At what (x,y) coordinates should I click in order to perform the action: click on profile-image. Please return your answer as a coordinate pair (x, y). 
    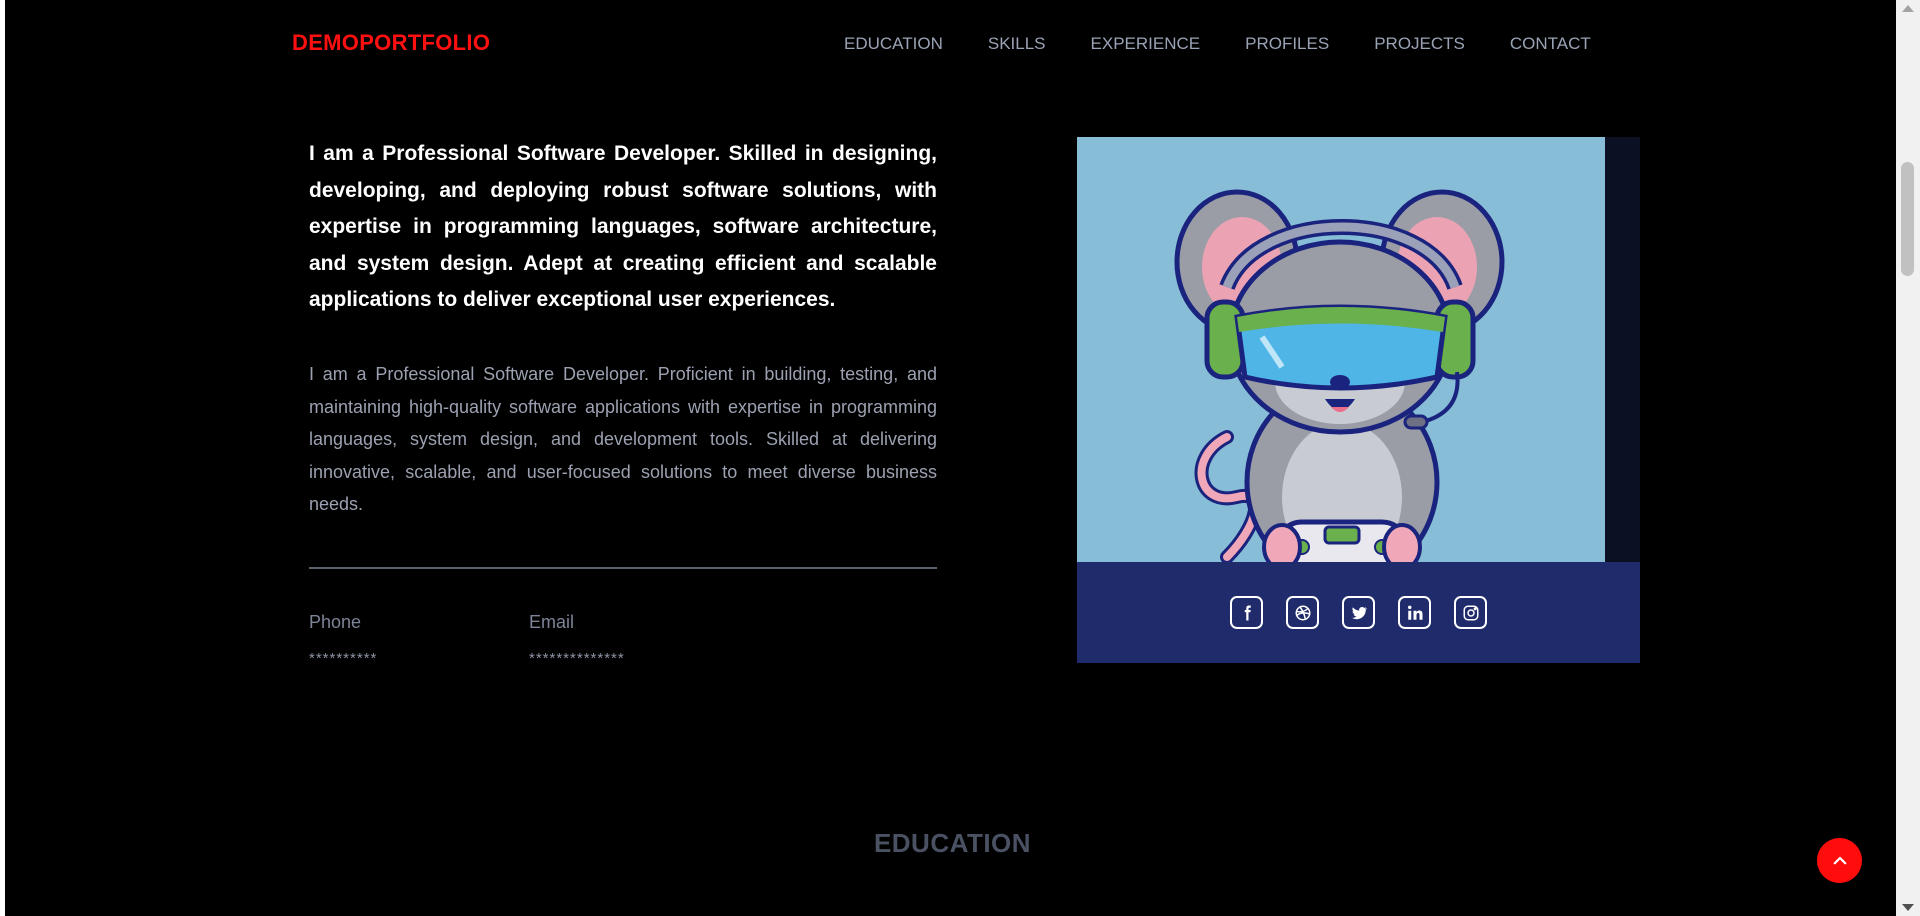
    Looking at the image, I should click on (1341, 349).